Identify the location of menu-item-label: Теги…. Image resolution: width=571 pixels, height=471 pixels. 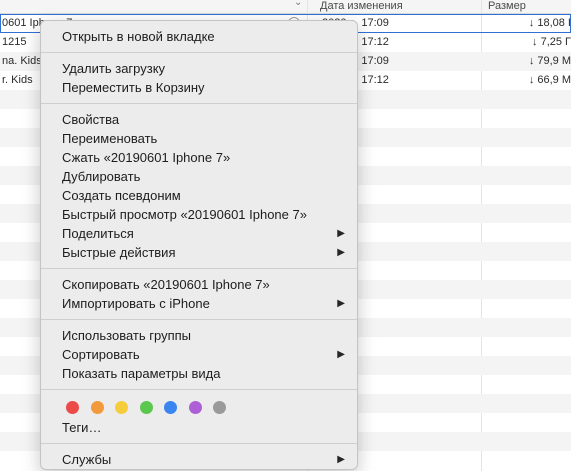
(82, 427).